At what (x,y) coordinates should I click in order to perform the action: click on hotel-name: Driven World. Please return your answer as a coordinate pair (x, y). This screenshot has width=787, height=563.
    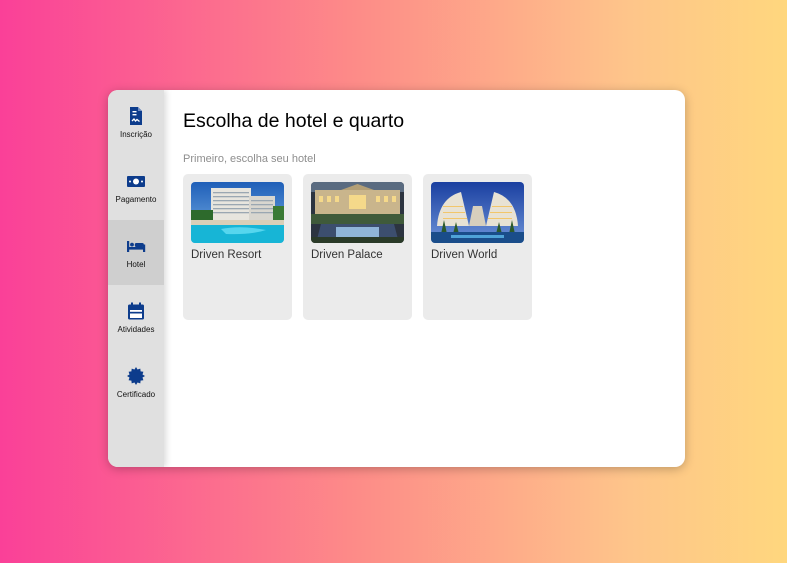
    Looking at the image, I should click on (464, 255).